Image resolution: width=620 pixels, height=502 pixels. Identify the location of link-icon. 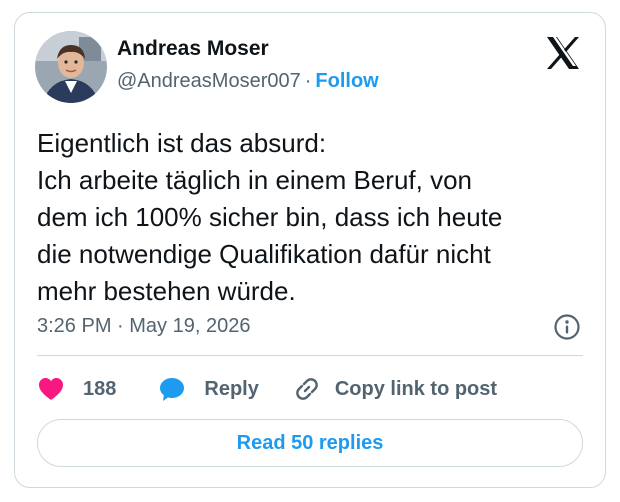
(307, 389).